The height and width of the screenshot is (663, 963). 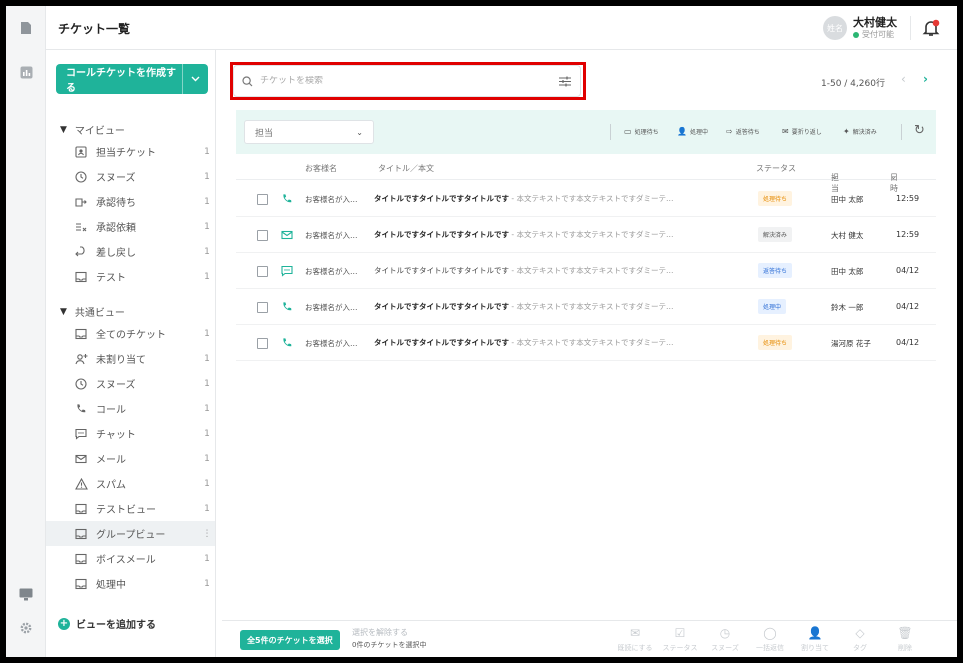 What do you see at coordinates (802, 131) in the screenshot?
I see `mark-callback-button: ✉ 要折り返し` at bounding box center [802, 131].